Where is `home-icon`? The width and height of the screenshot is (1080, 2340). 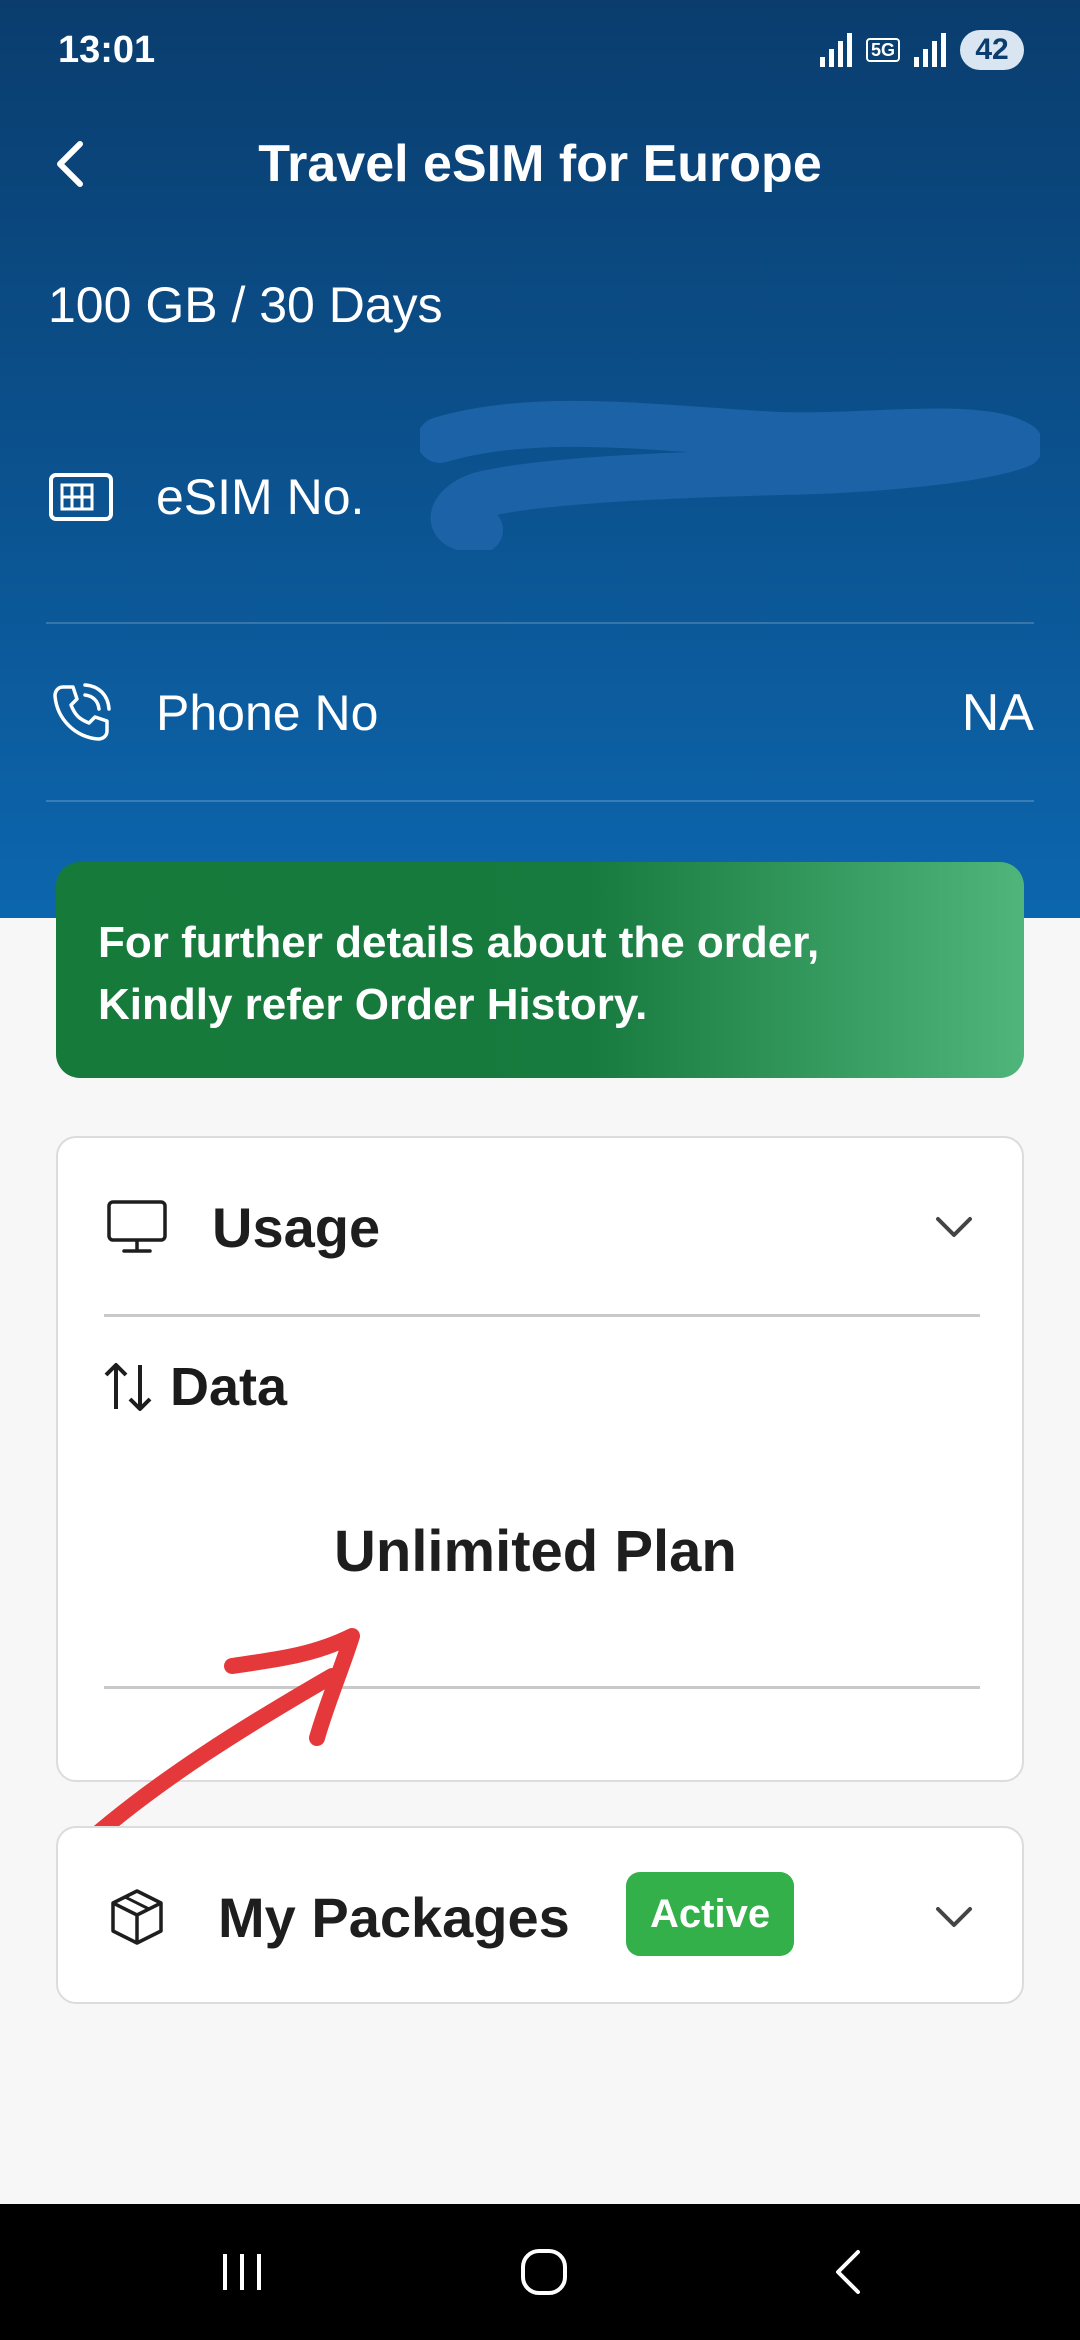
home-icon is located at coordinates (544, 2272).